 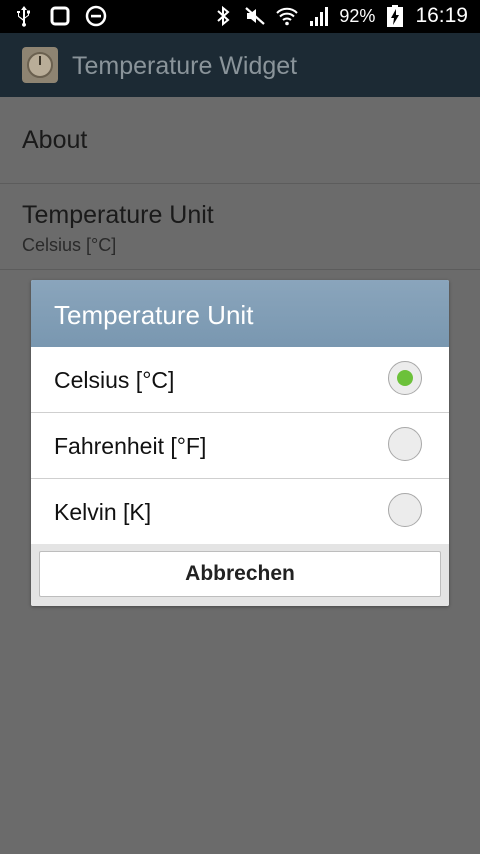 I want to click on signal-icon, so click(x=319, y=16).